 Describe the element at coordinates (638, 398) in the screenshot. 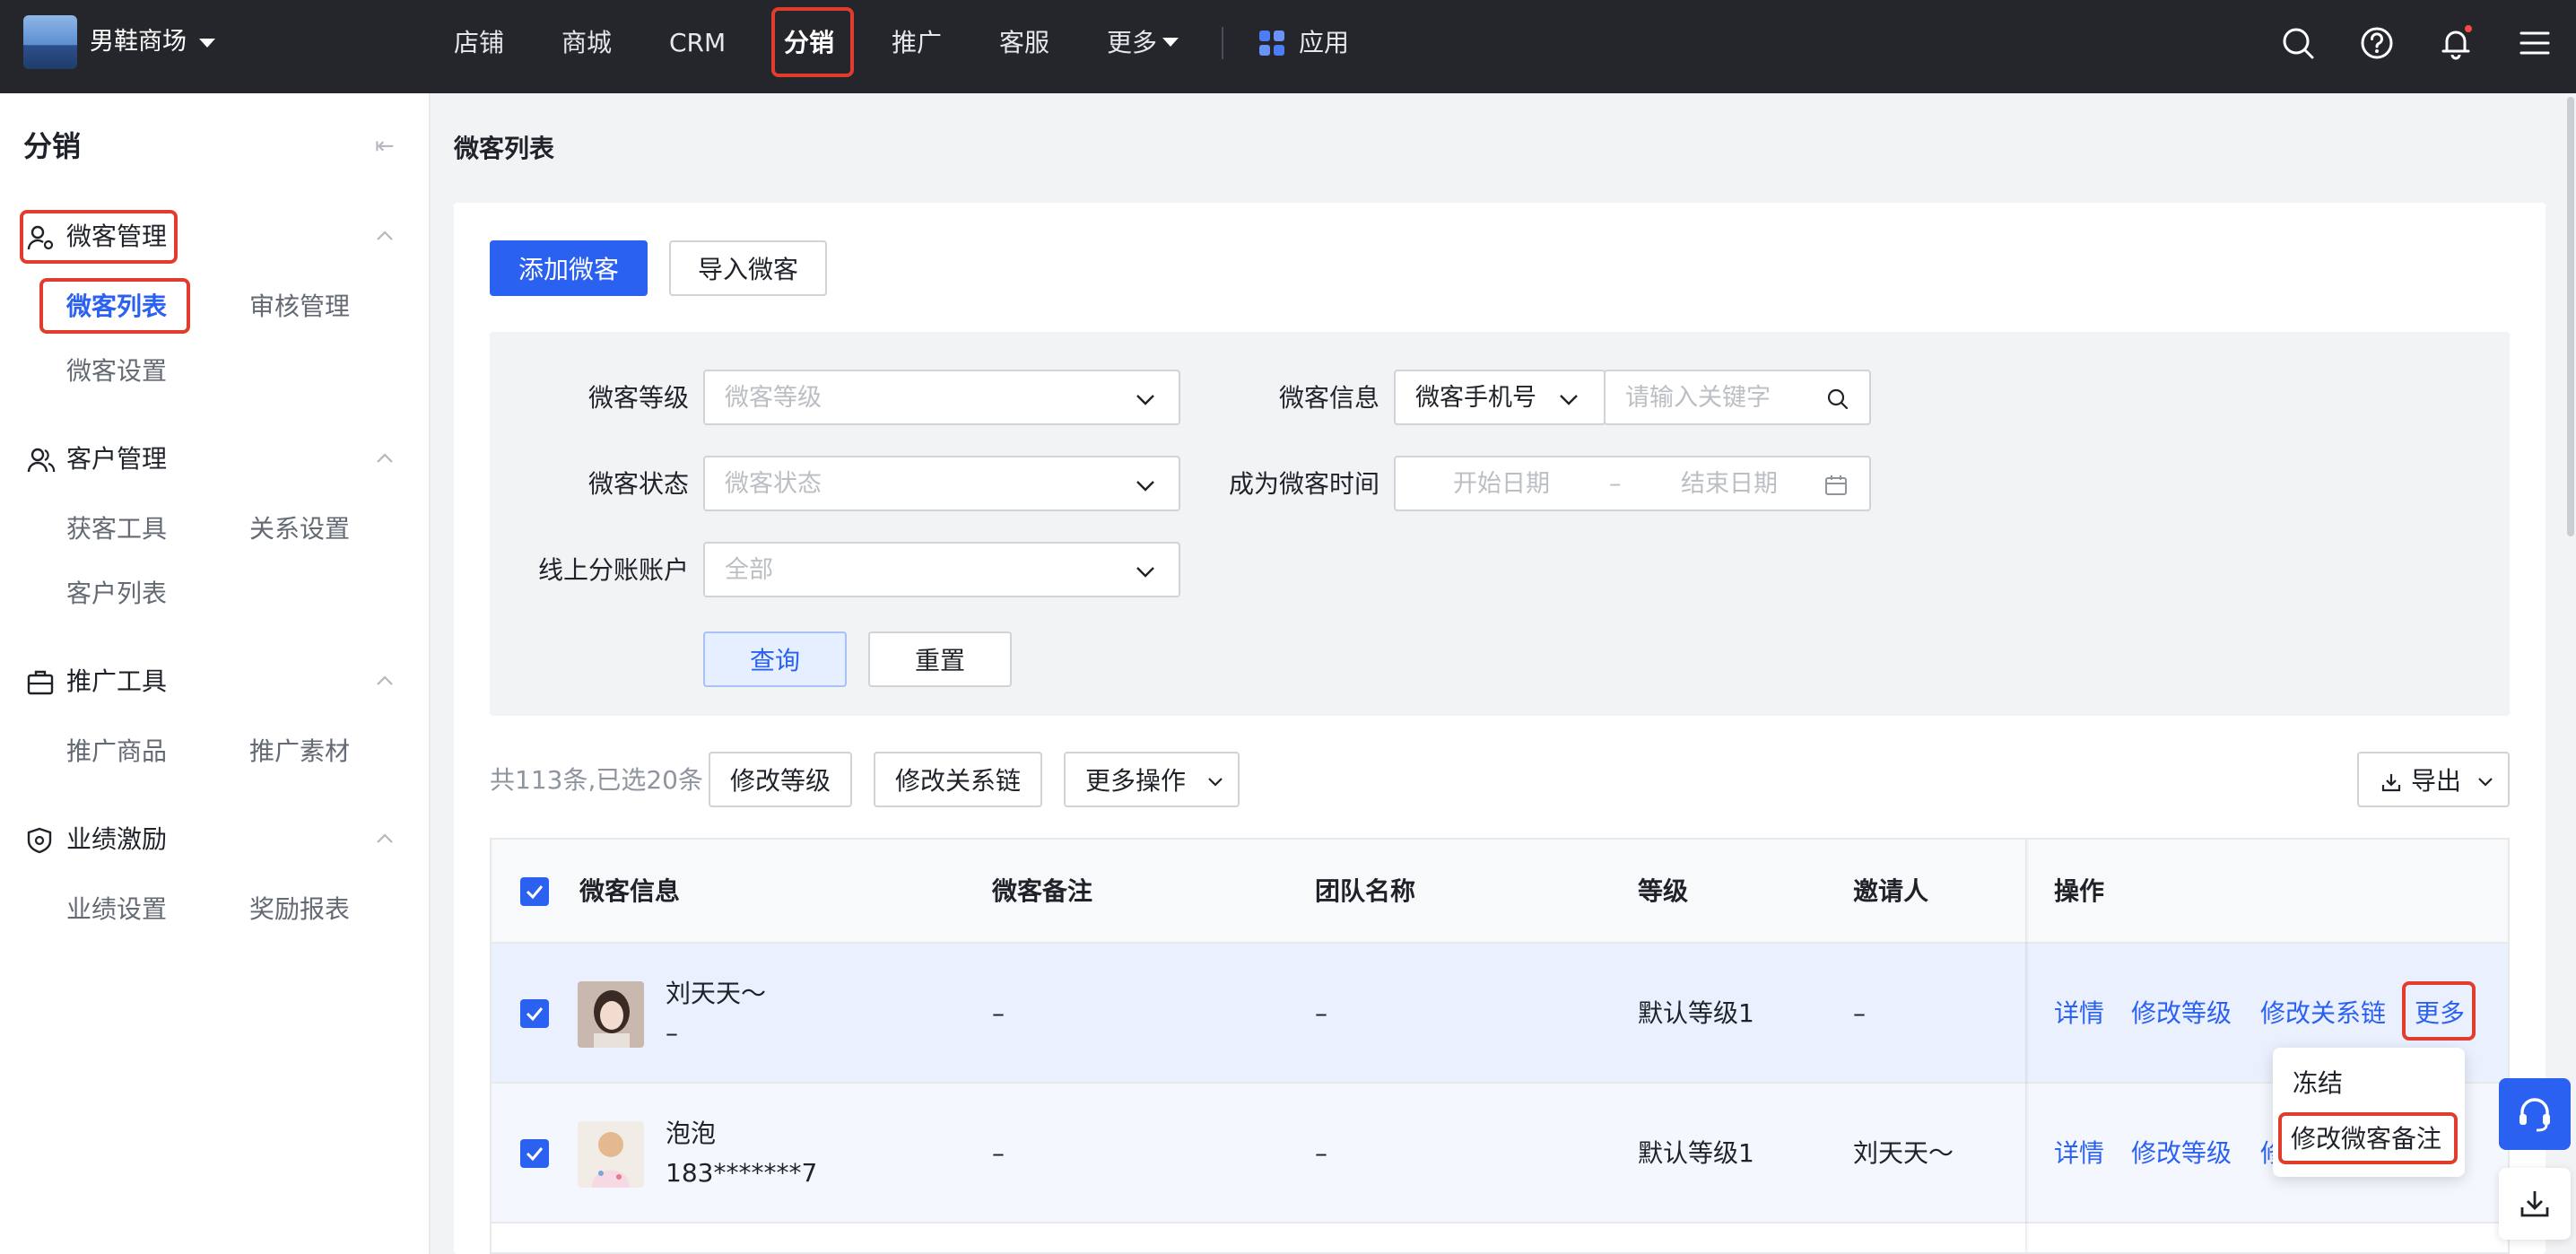

I see `level-filter-label: 微客等级` at that location.